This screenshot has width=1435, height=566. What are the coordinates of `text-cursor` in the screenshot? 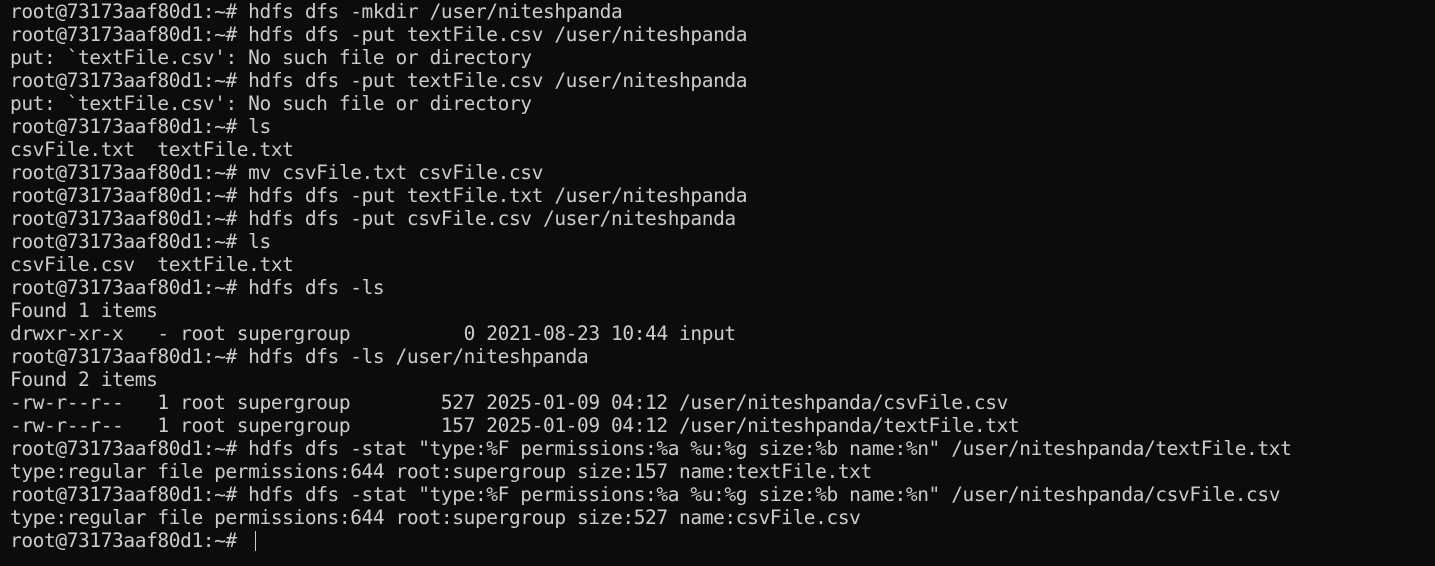 It's located at (256, 541).